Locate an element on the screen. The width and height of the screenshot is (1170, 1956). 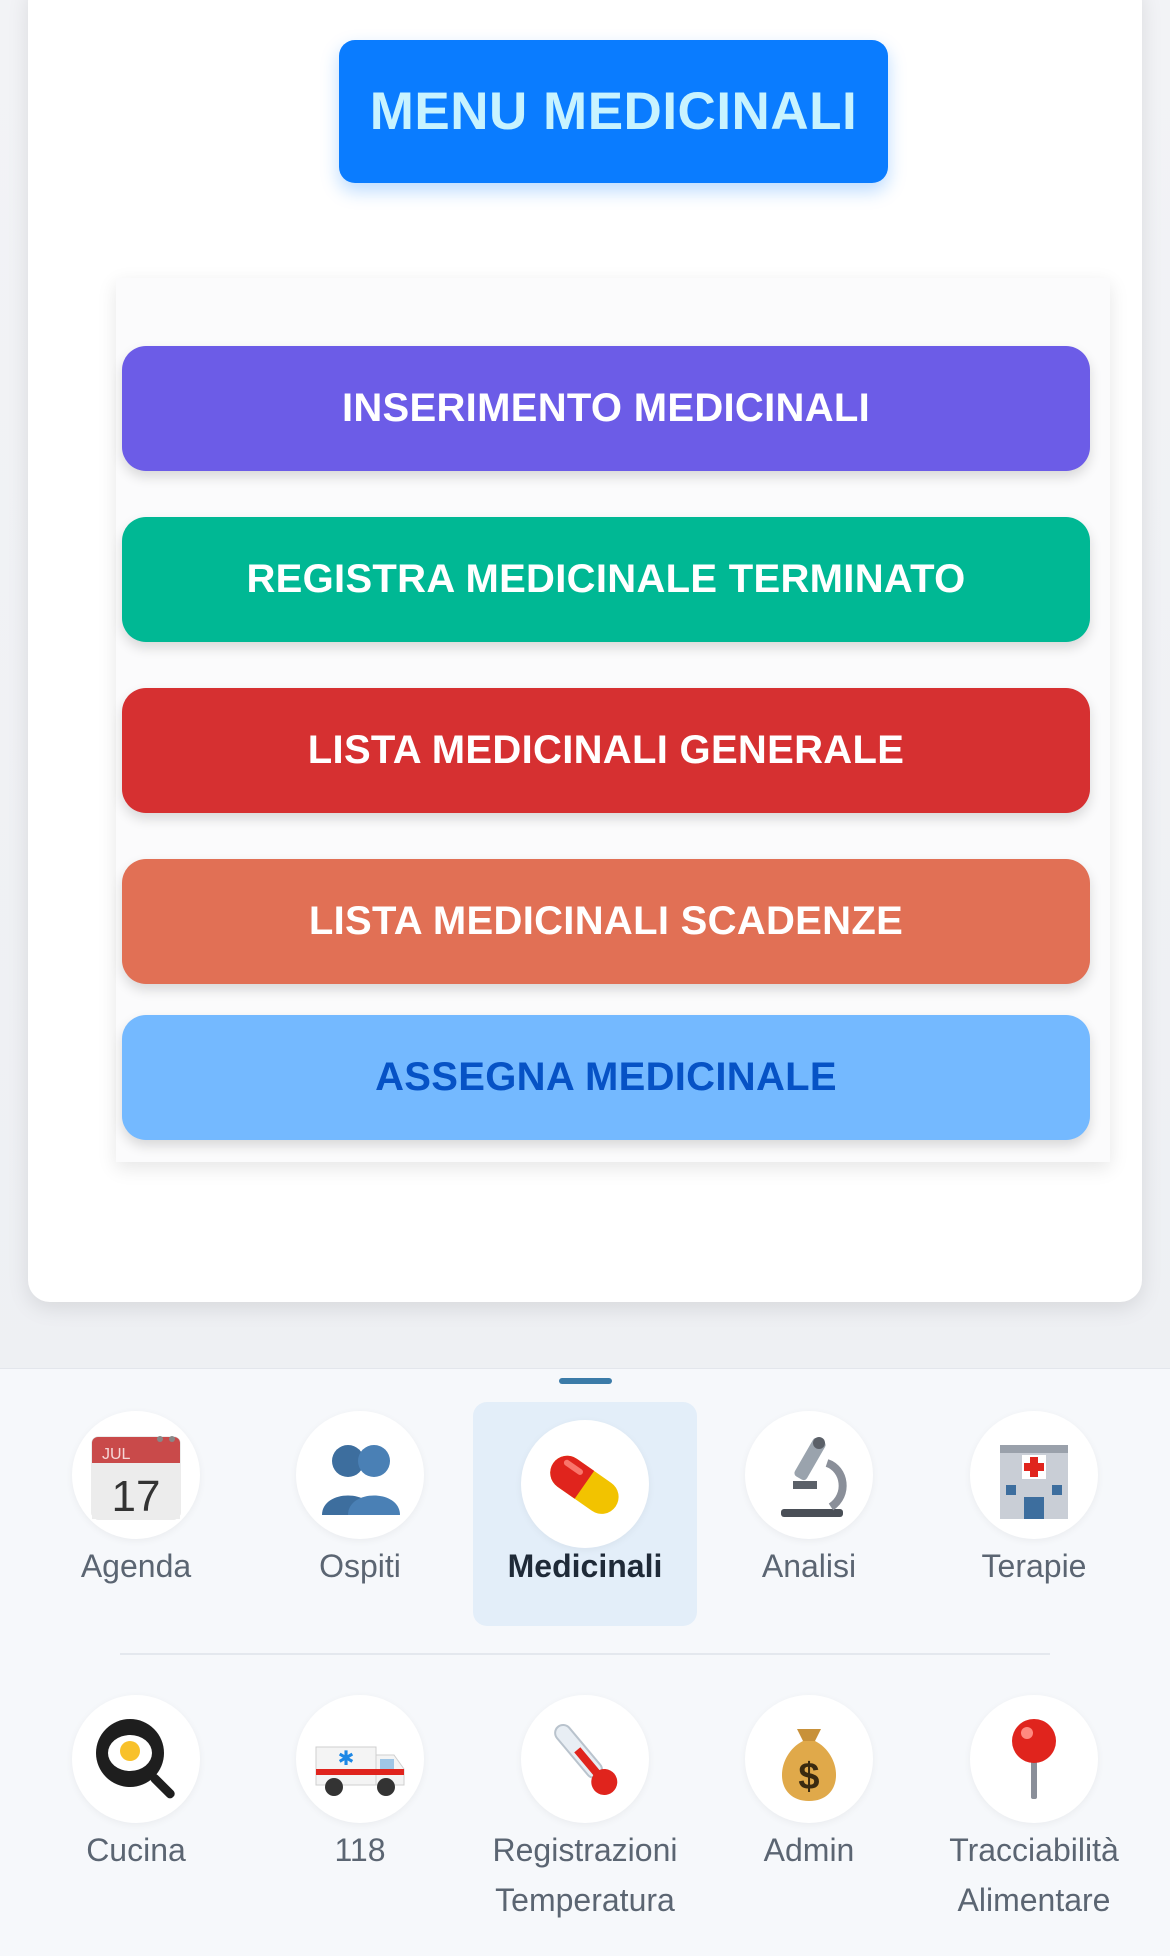
svg-text: 17 is located at coordinates (136, 1496).